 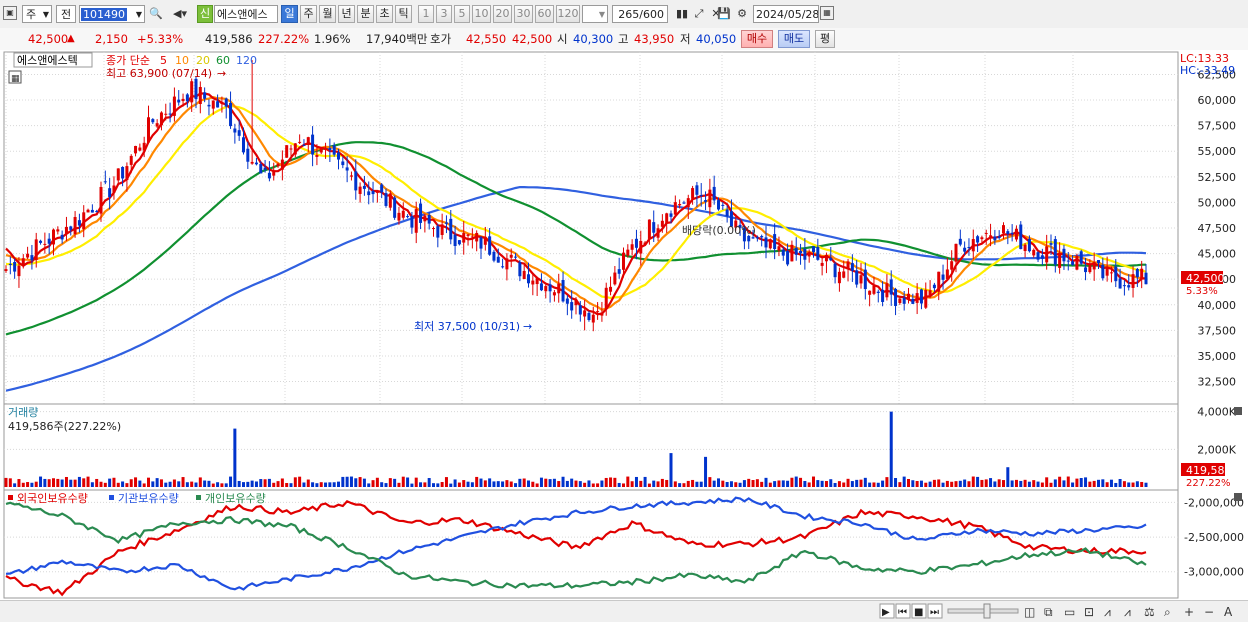 What do you see at coordinates (786, 14) in the screenshot?
I see `date-field: 2024/05/28` at bounding box center [786, 14].